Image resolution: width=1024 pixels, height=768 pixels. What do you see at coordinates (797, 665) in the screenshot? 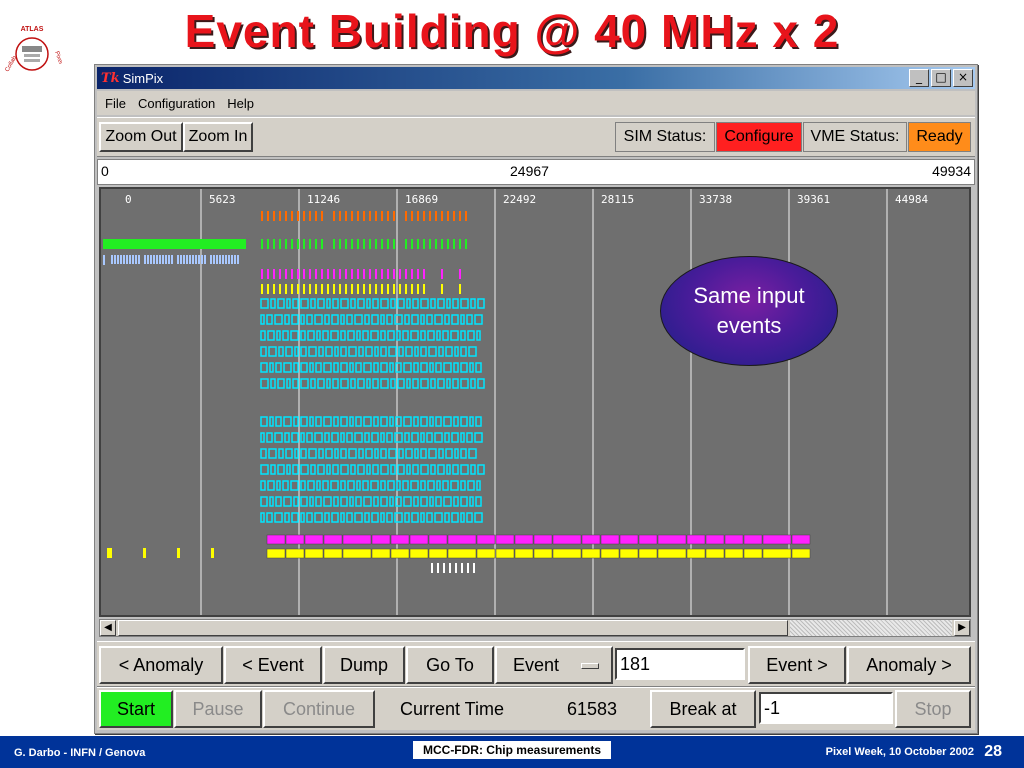
I see `next-event-button: Event >` at bounding box center [797, 665].